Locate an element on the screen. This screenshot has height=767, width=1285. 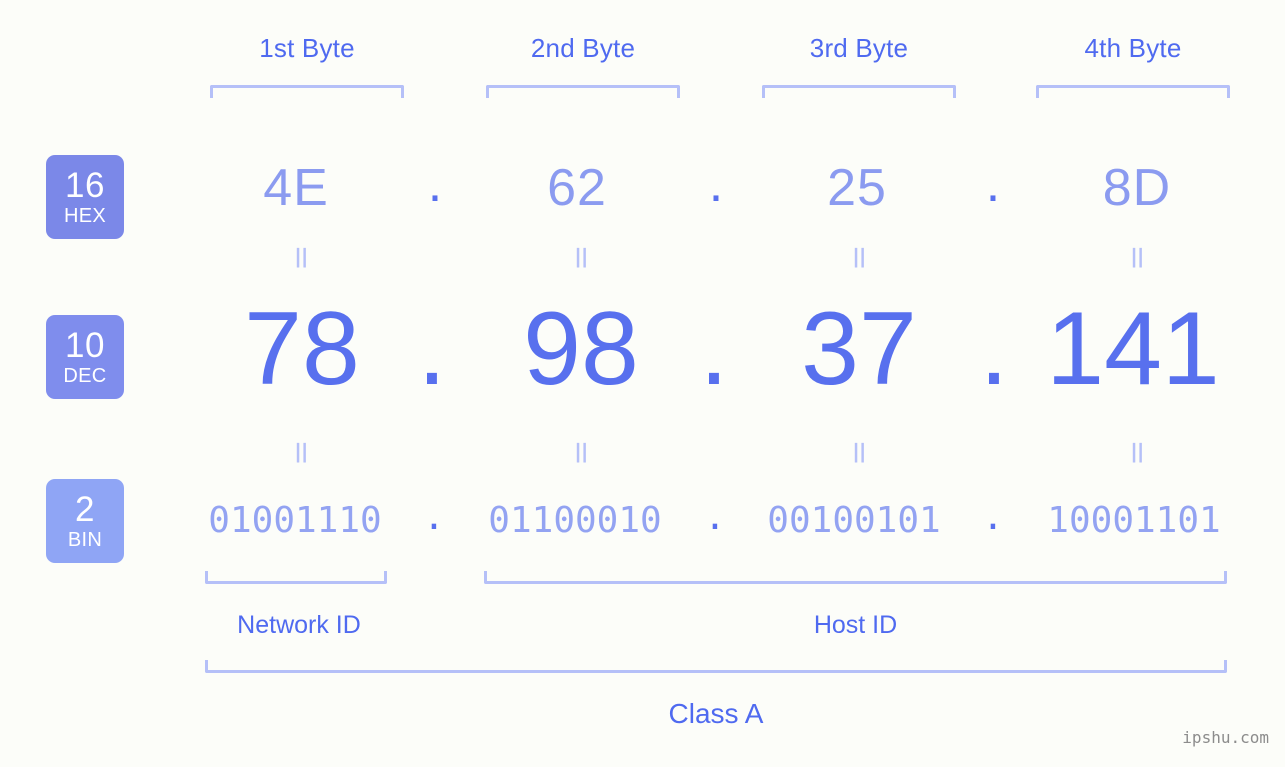
base-badge-bin: 2 BIN is located at coordinates (85, 521).